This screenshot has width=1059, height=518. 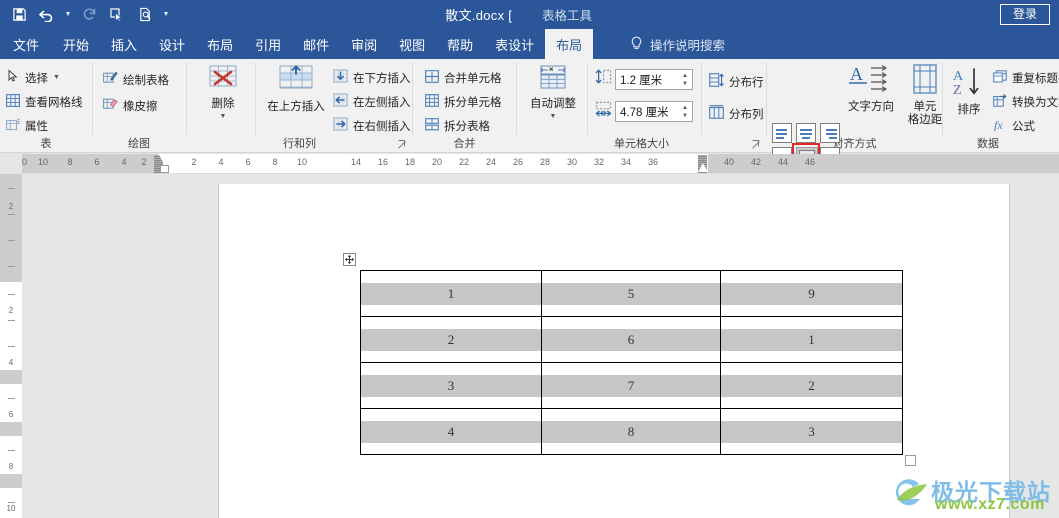 I want to click on cell-margins-button: 单元 格边距, so click(x=925, y=95).